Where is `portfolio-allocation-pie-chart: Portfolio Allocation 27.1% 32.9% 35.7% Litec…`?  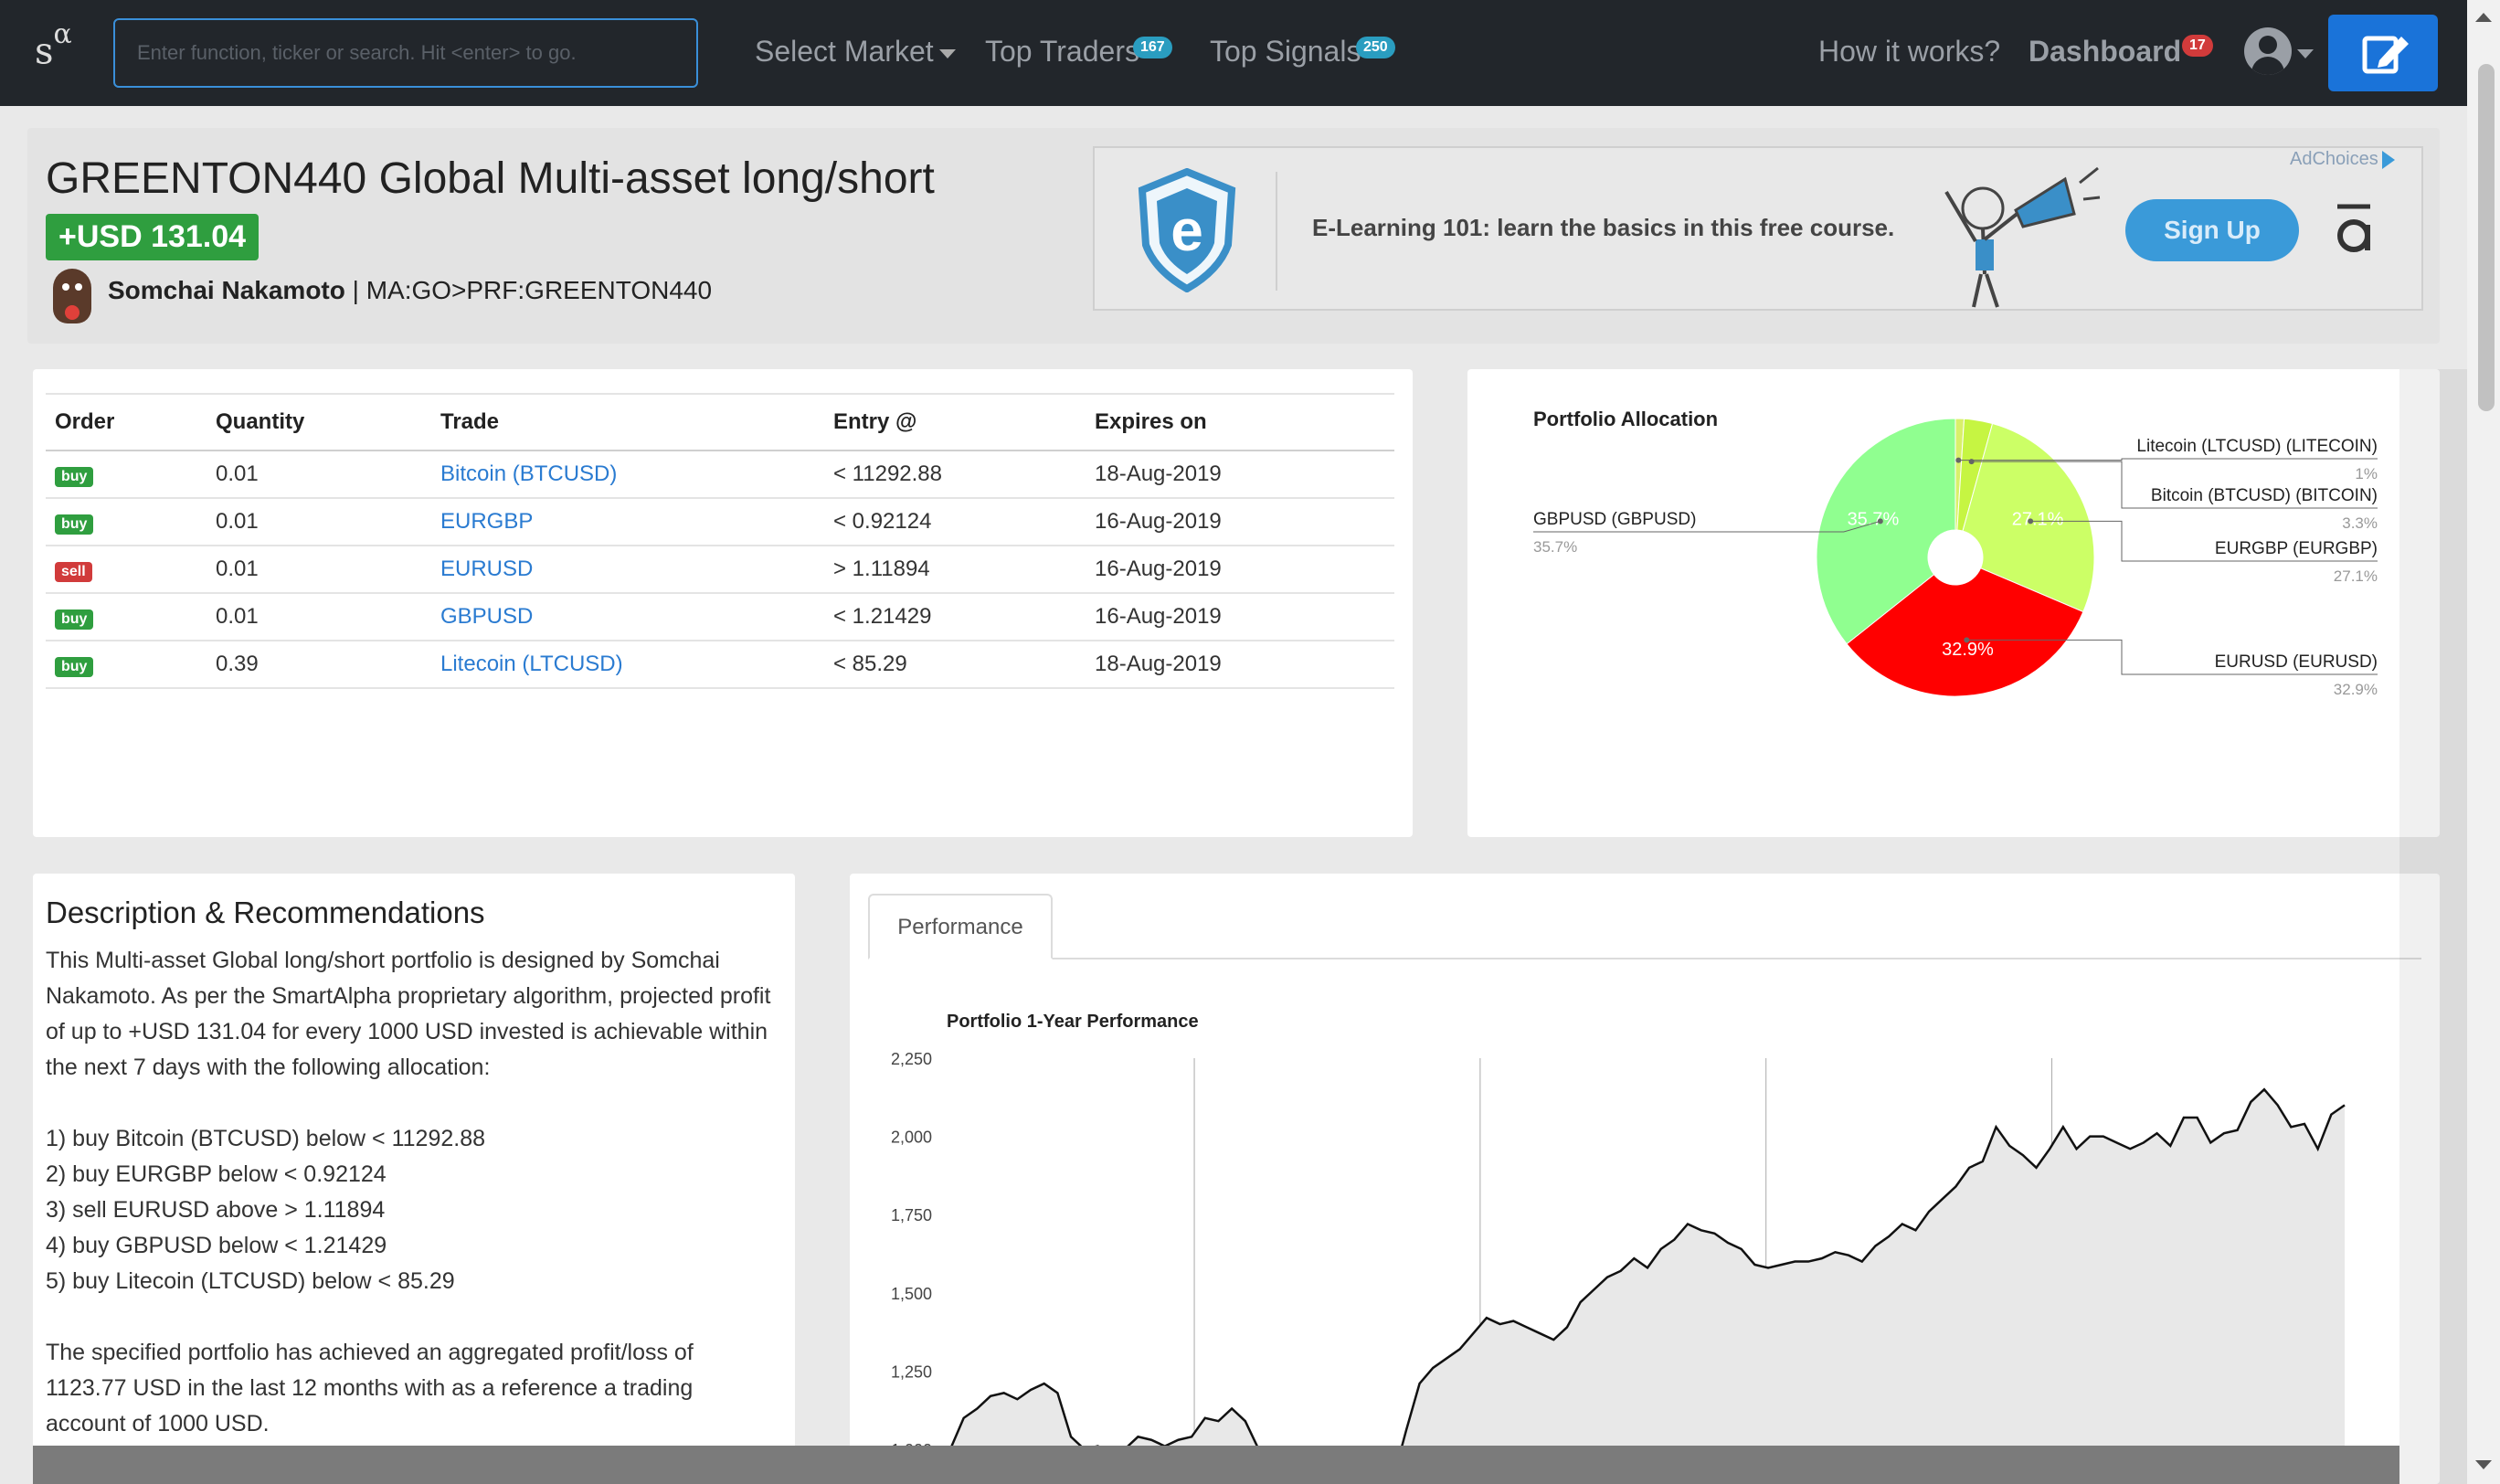 portfolio-allocation-pie-chart: Portfolio Allocation 27.1% 32.9% 35.7% Litec… is located at coordinates (1955, 553).